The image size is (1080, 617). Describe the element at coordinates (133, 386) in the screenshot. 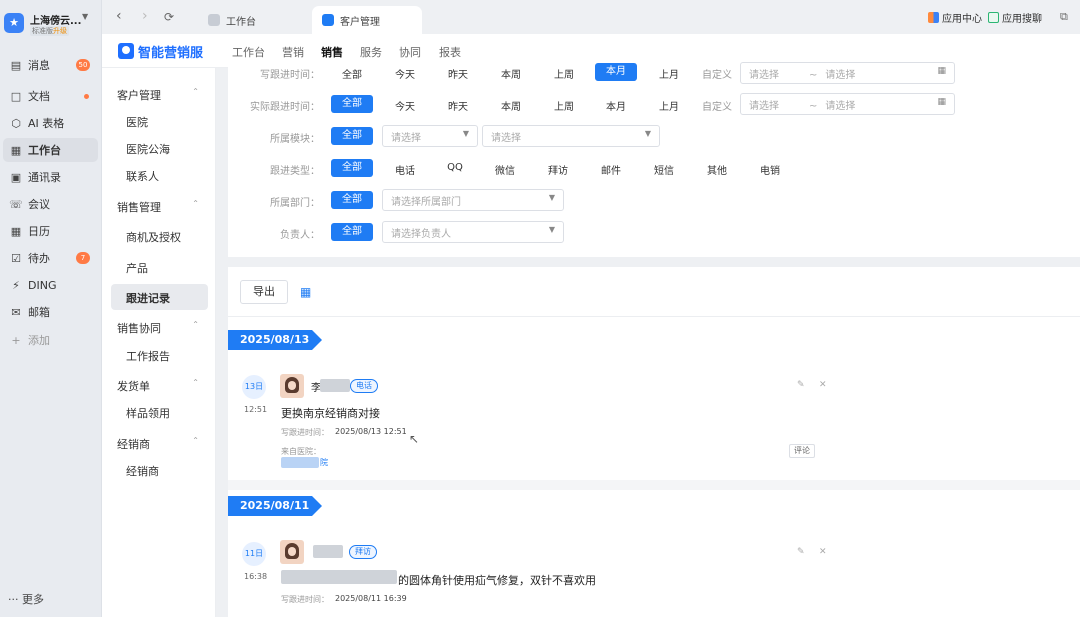

I see `group-label: 发货单` at that location.